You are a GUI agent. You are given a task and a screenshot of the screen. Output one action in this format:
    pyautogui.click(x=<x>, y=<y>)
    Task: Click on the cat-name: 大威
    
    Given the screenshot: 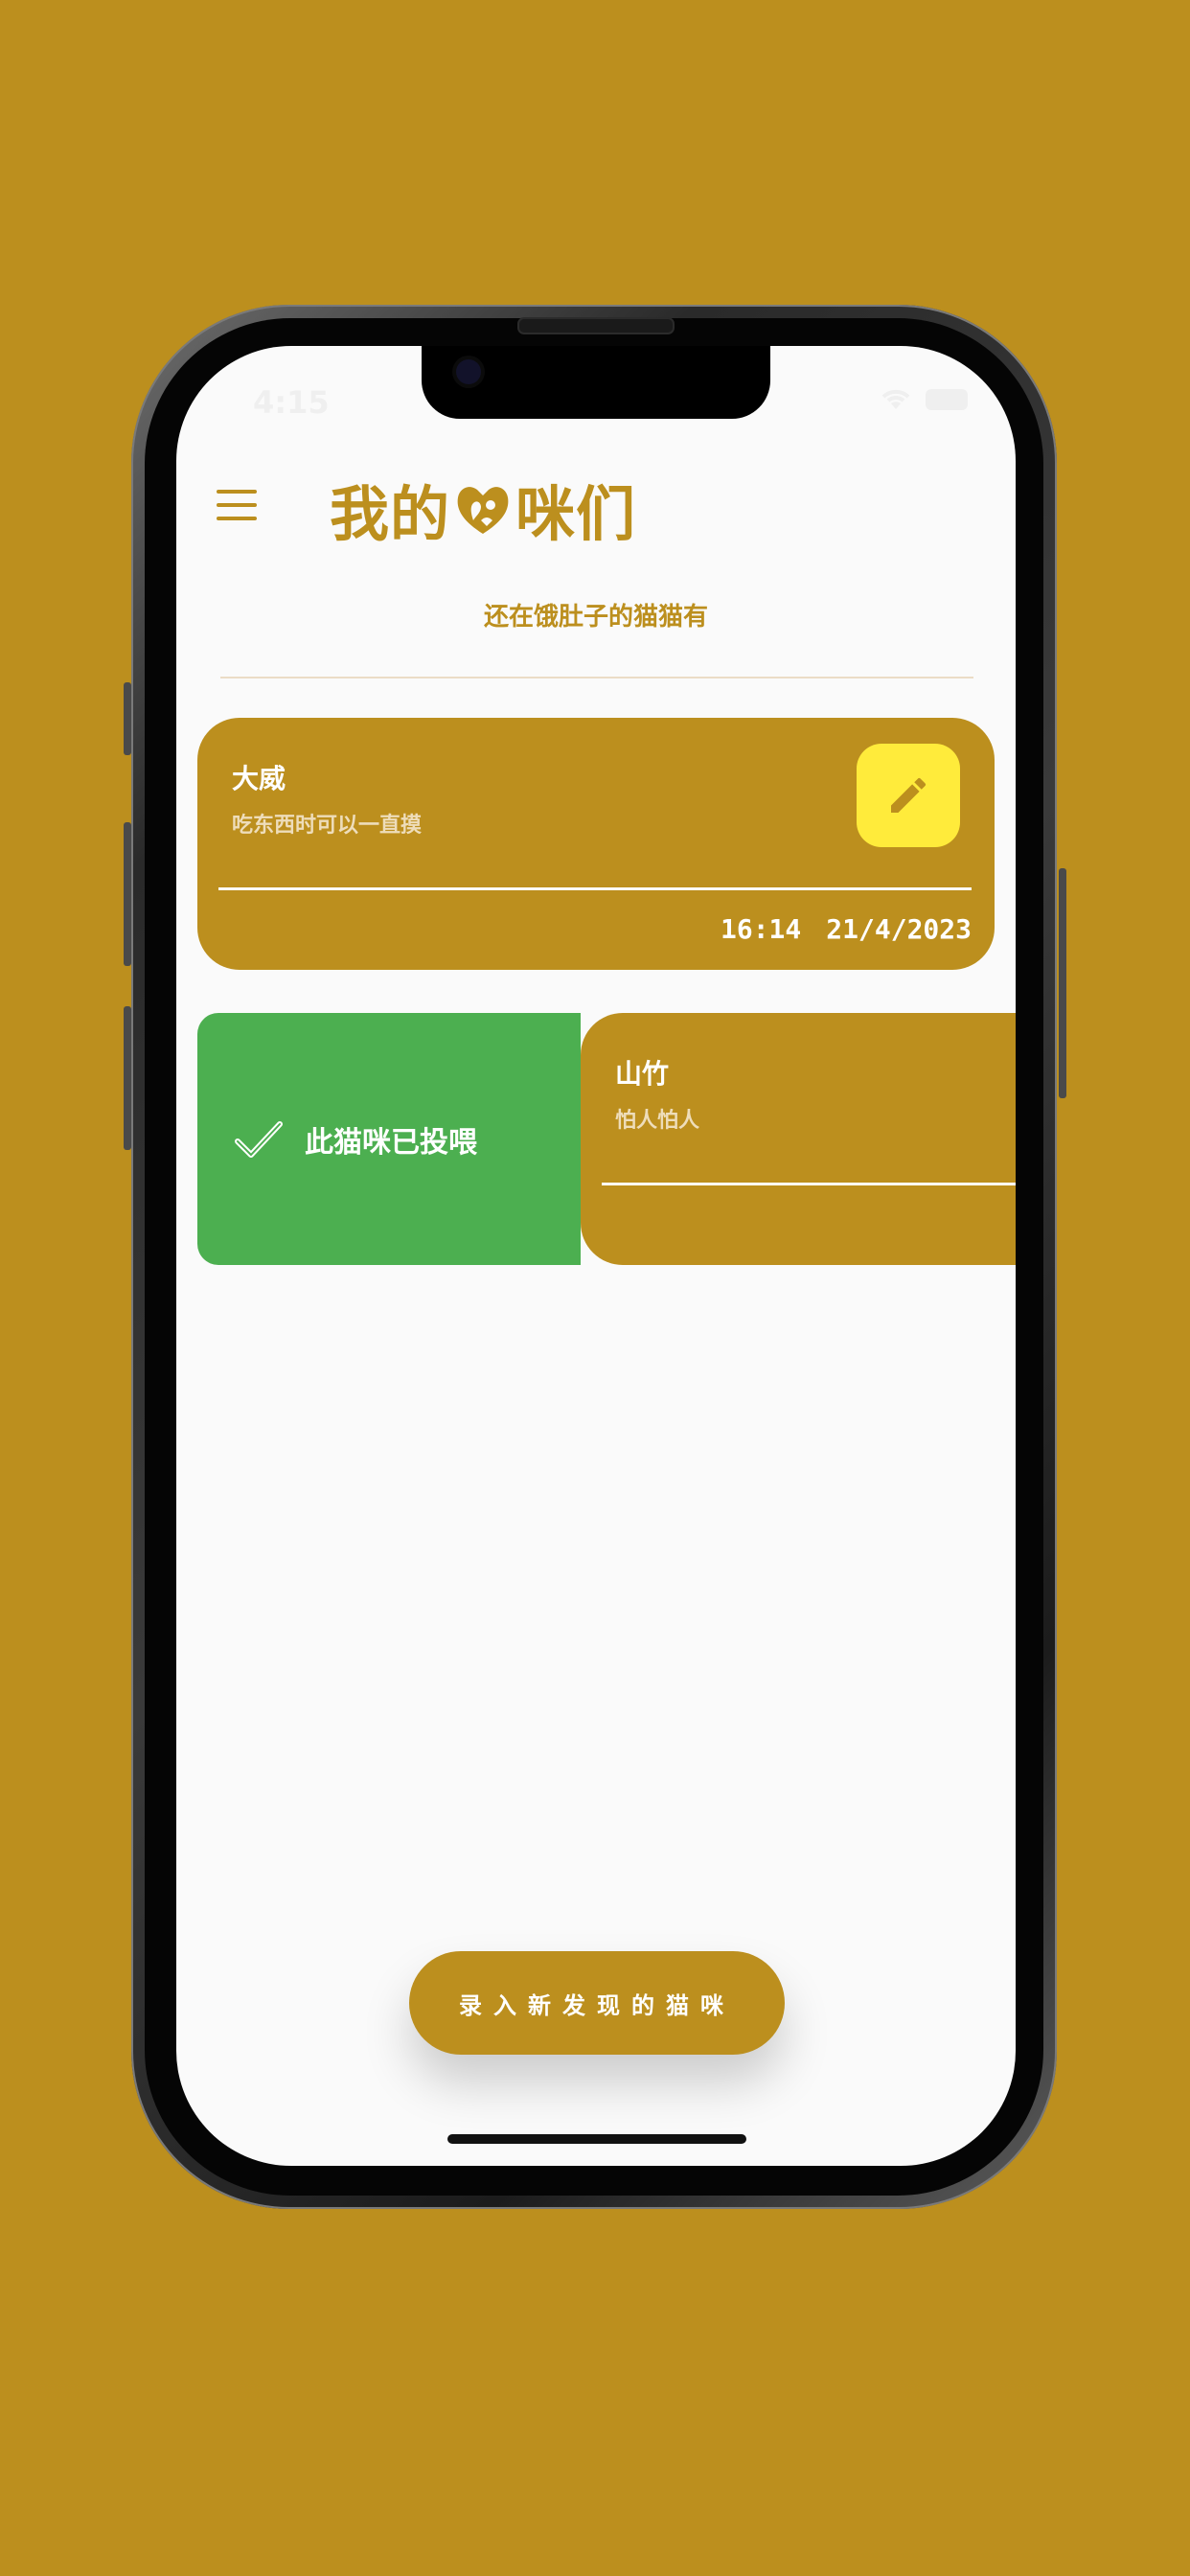 What is the action you would take?
    pyautogui.click(x=259, y=778)
    